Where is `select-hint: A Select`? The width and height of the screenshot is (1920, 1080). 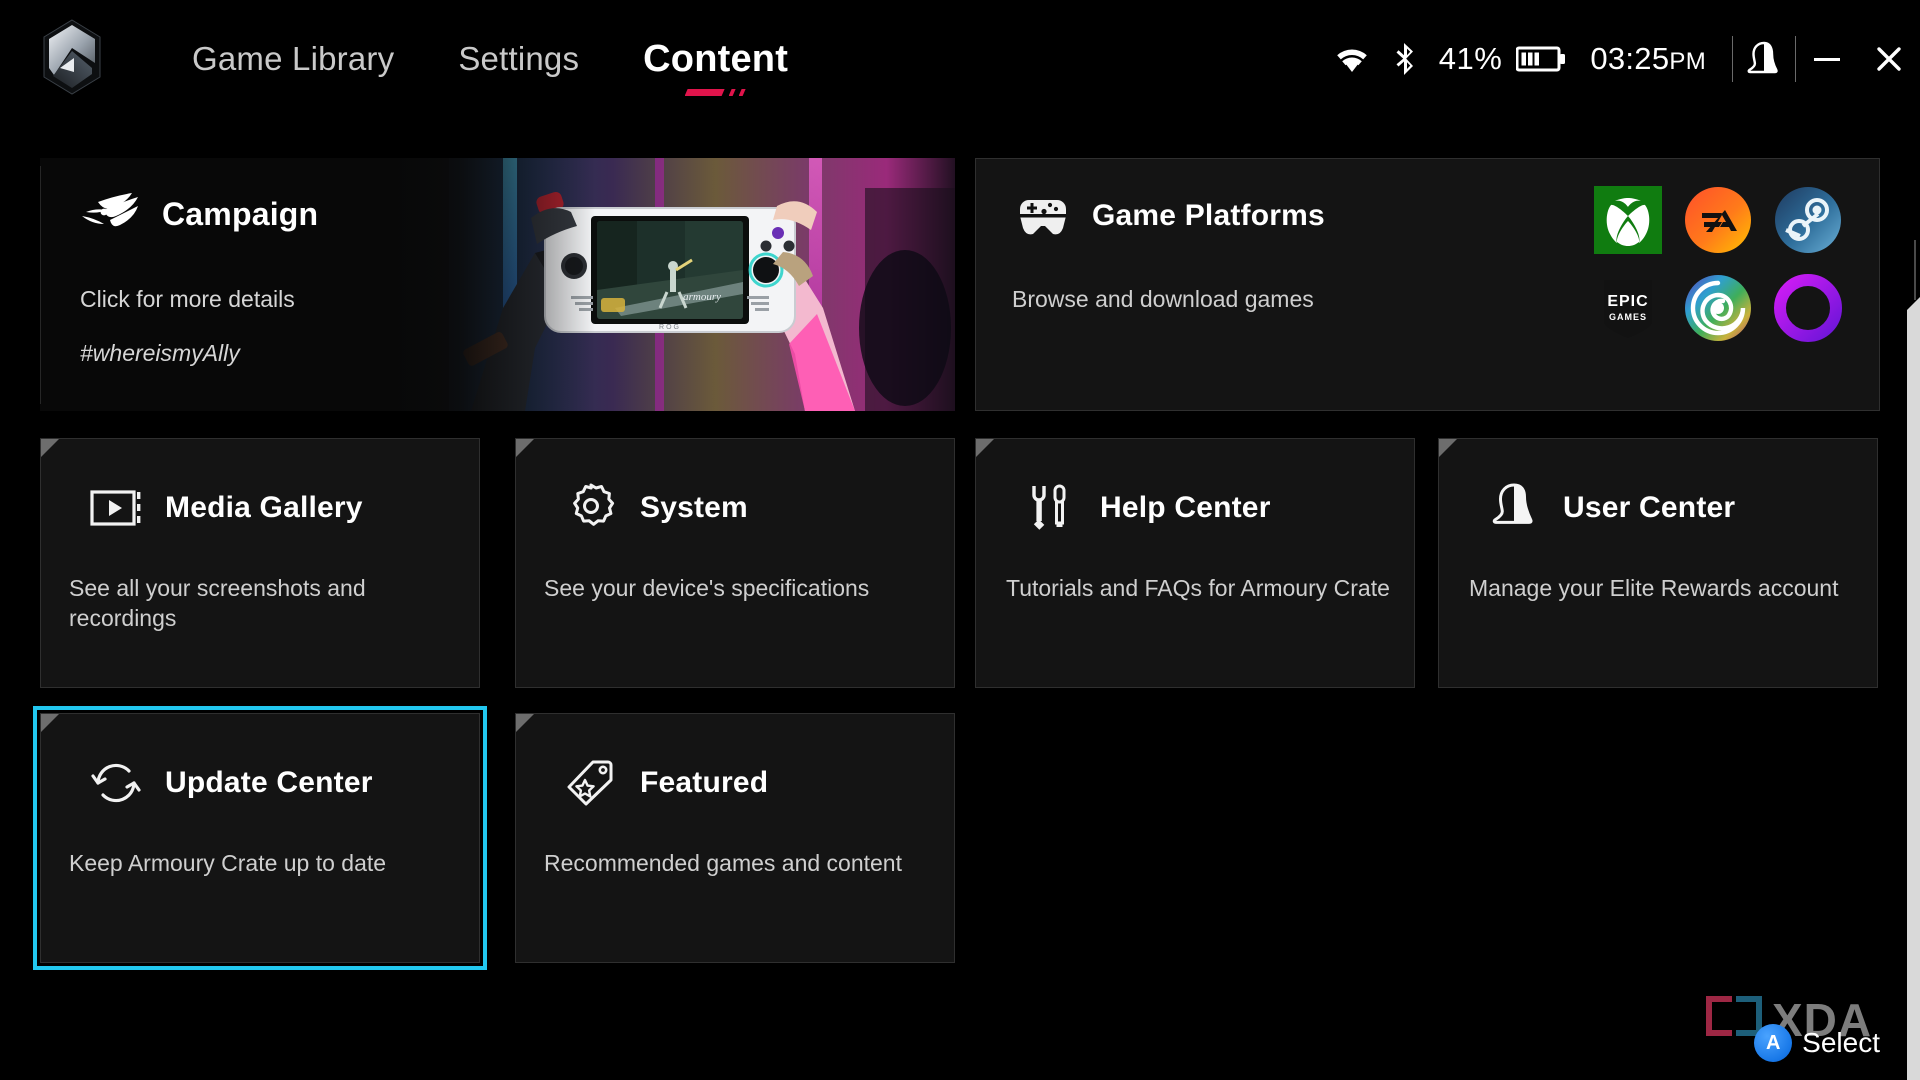 select-hint: A Select is located at coordinates (1817, 1043).